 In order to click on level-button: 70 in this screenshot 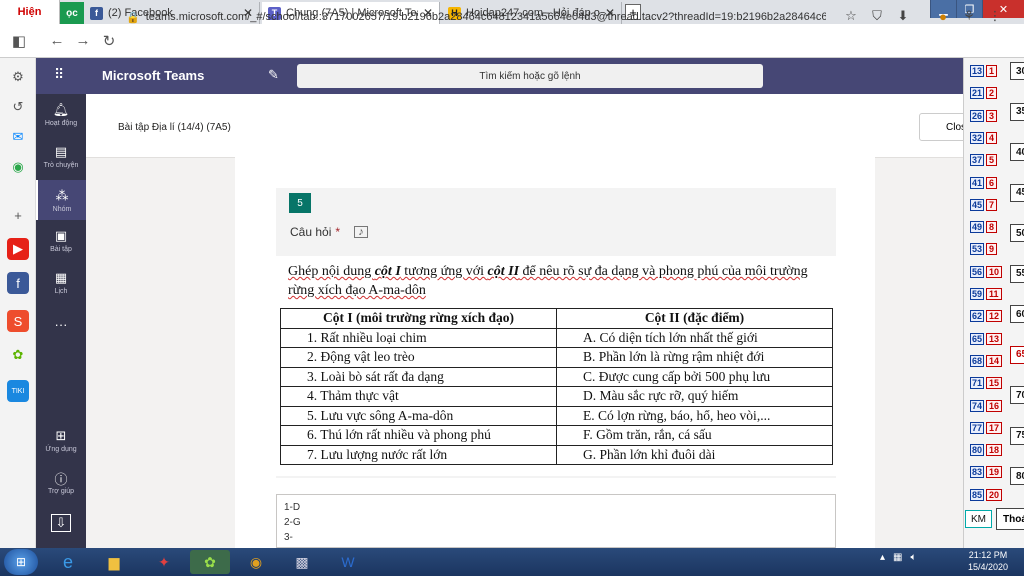, I will do `click(1017, 395)`.